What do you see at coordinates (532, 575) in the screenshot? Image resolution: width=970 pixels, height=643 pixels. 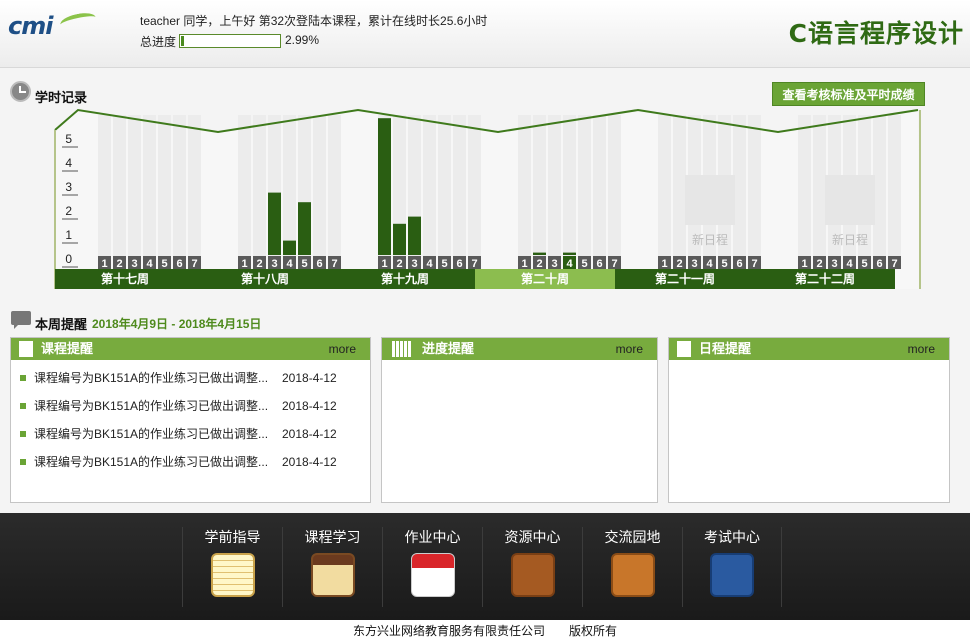 I see `download-icon` at bounding box center [532, 575].